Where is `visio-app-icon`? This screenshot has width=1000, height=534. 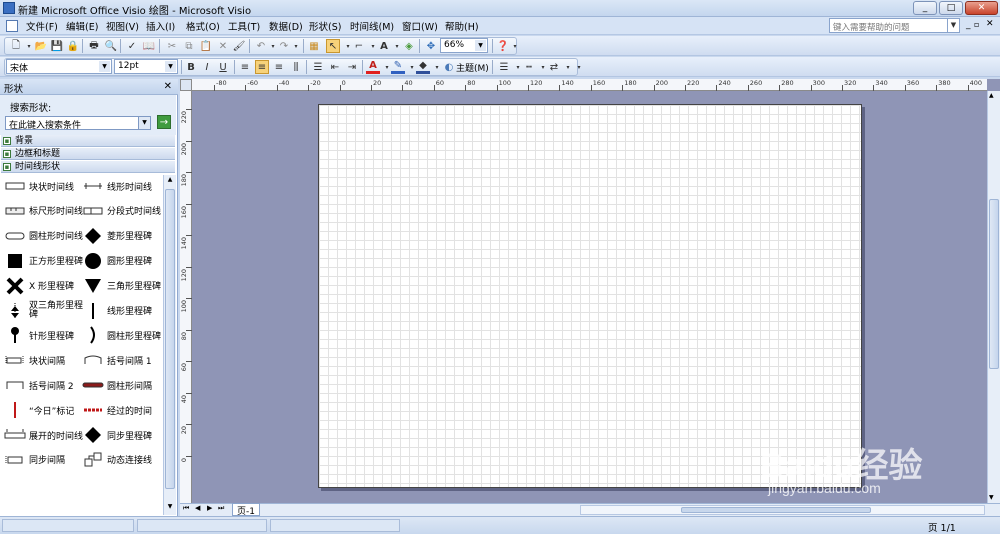
visio-app-icon is located at coordinates (9, 8).